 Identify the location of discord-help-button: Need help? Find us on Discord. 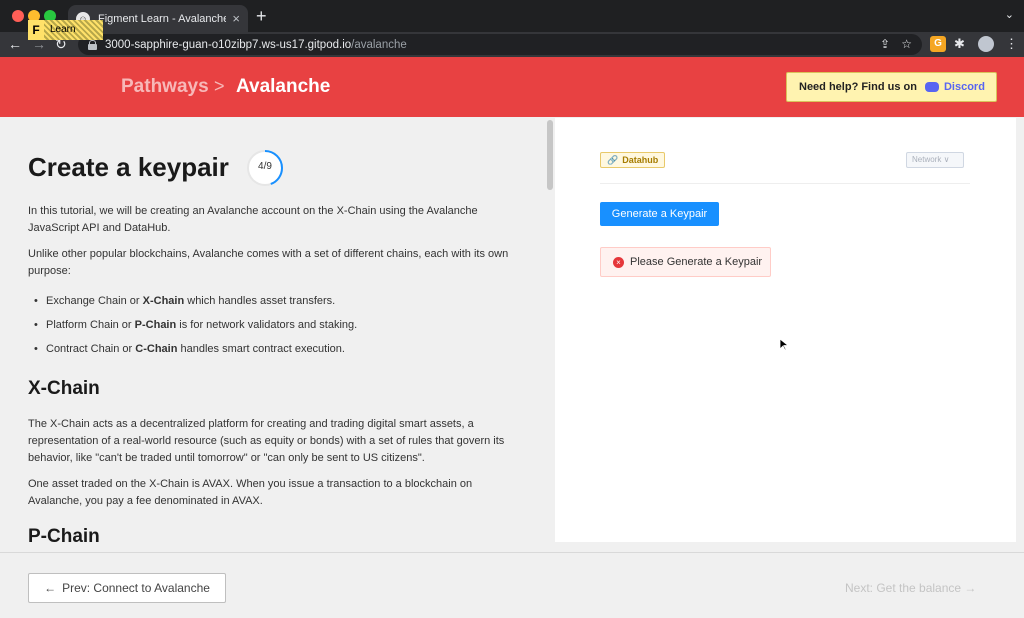
(891, 87).